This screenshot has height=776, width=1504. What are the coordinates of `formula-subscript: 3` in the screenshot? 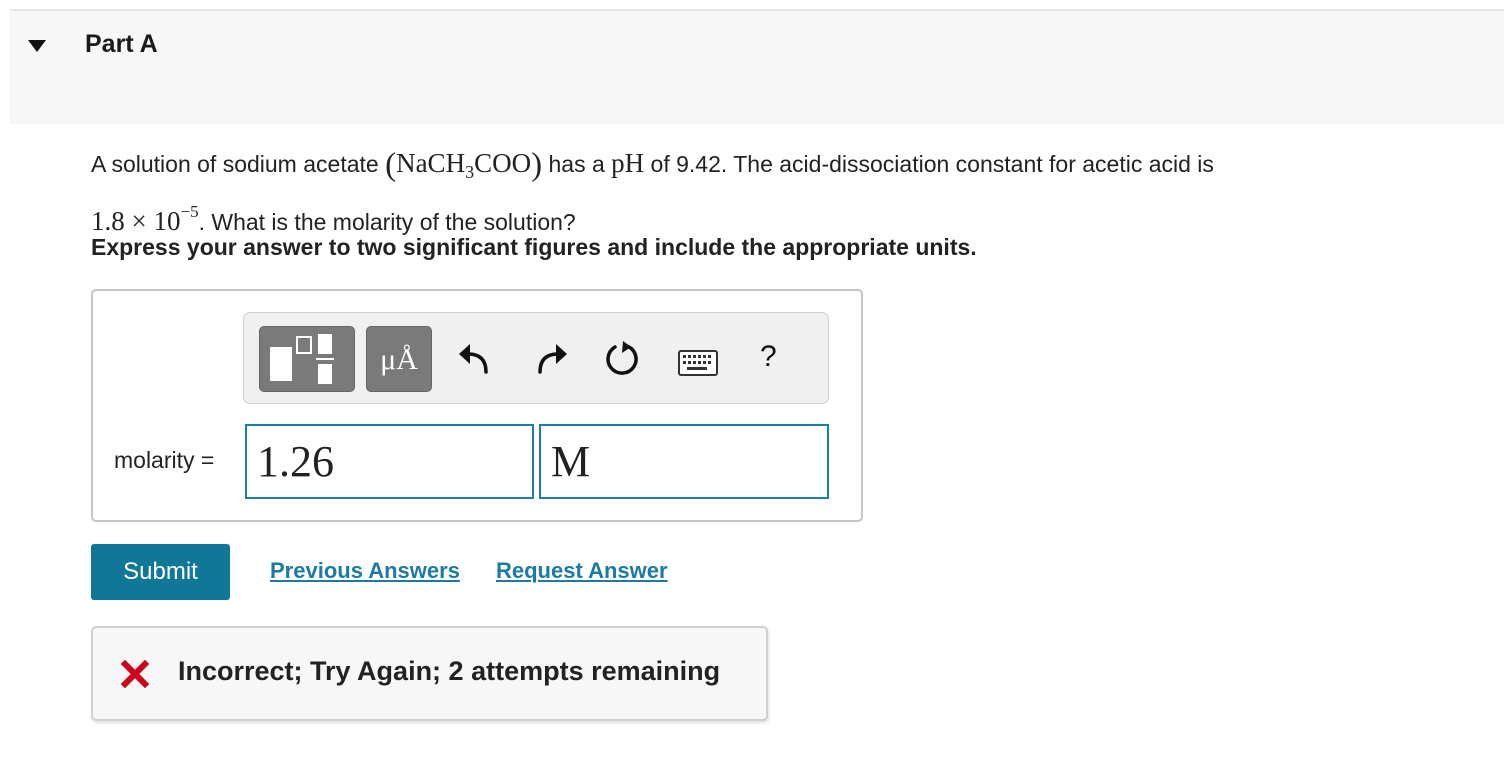 It's located at (470, 172).